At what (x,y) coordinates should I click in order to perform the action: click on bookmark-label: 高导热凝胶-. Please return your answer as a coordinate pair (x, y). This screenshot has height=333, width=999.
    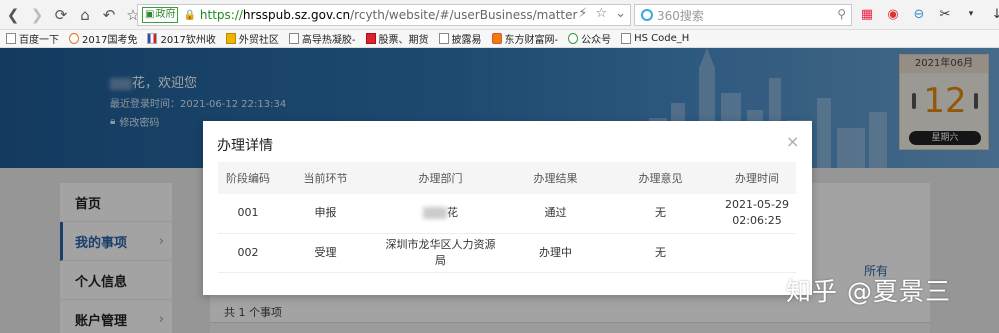
    Looking at the image, I should click on (328, 40).